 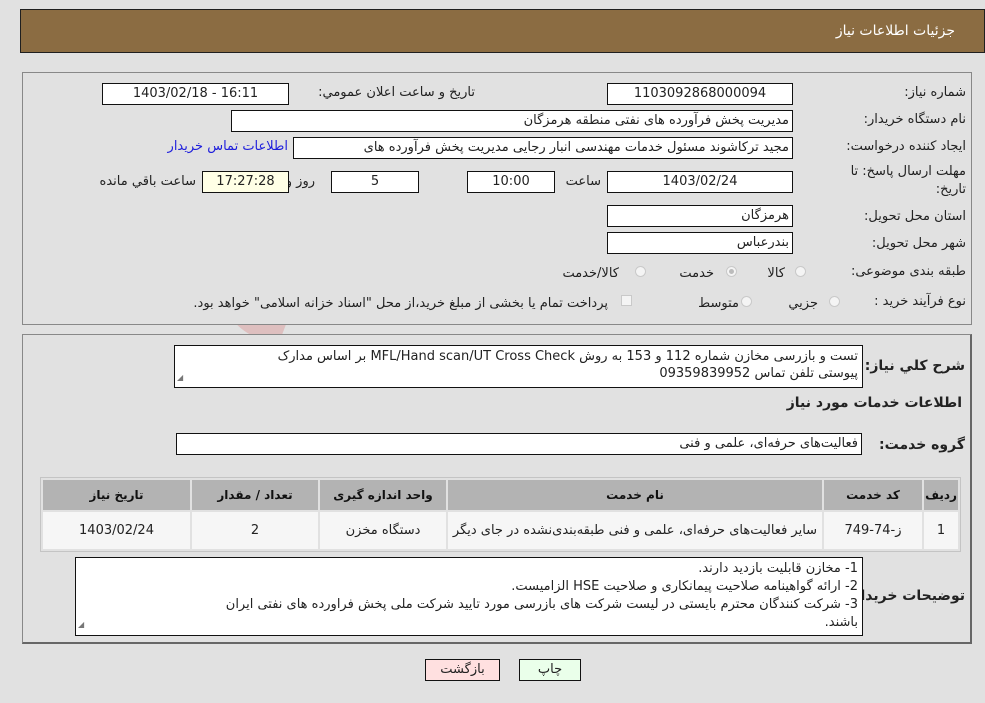 What do you see at coordinates (300, 181) in the screenshot?
I see `days-label: روز و` at bounding box center [300, 181].